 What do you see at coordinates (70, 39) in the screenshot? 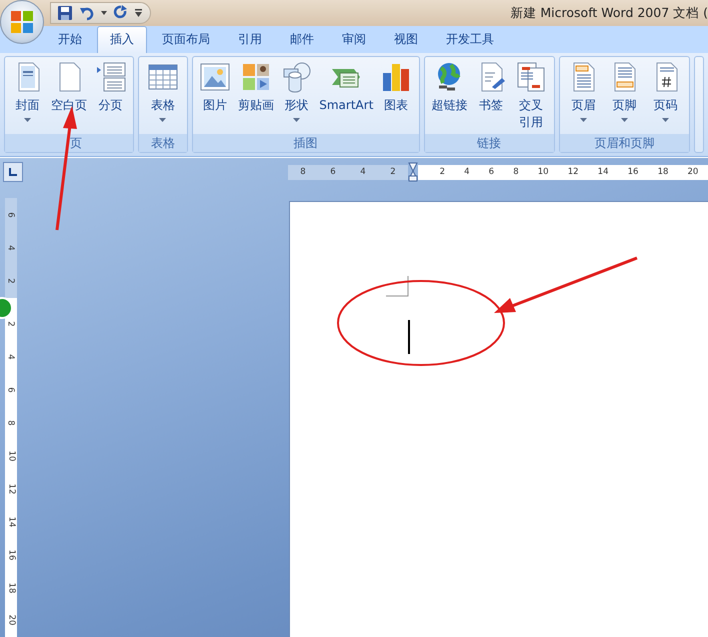
I see `ribbon-tab: 开始` at bounding box center [70, 39].